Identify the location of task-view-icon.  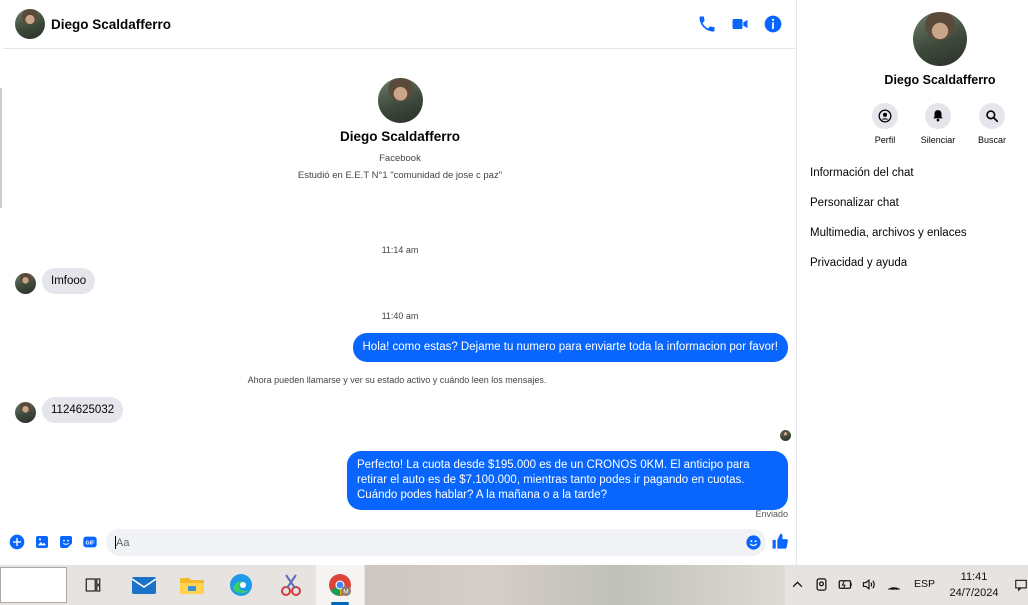
(93, 585).